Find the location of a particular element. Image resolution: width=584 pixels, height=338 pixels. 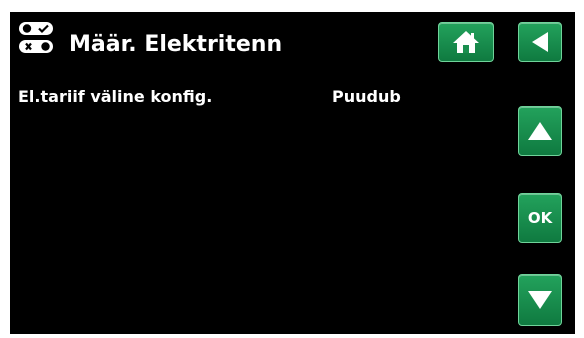

up-arrow-icon is located at coordinates (540, 131).